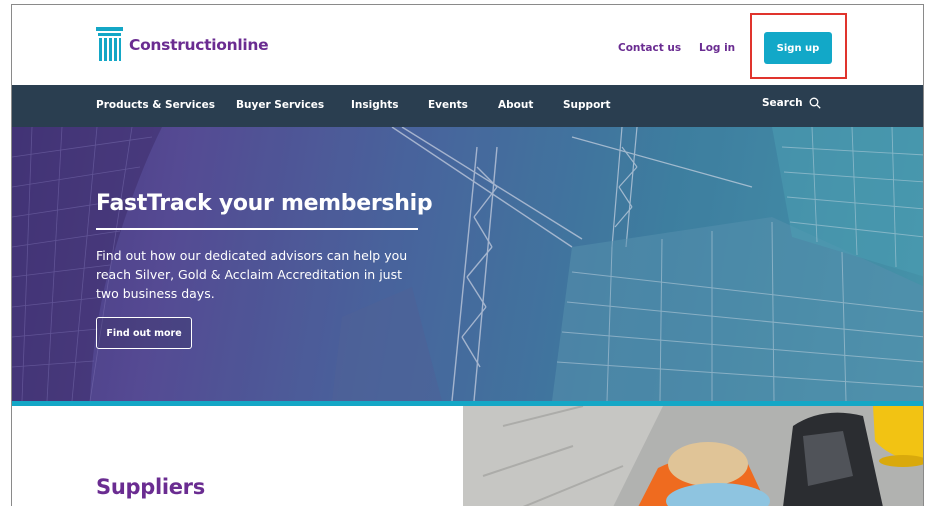 The width and height of the screenshot is (931, 506). What do you see at coordinates (280, 105) in the screenshot?
I see `nav-item-buyer-services: Buyer Services` at bounding box center [280, 105].